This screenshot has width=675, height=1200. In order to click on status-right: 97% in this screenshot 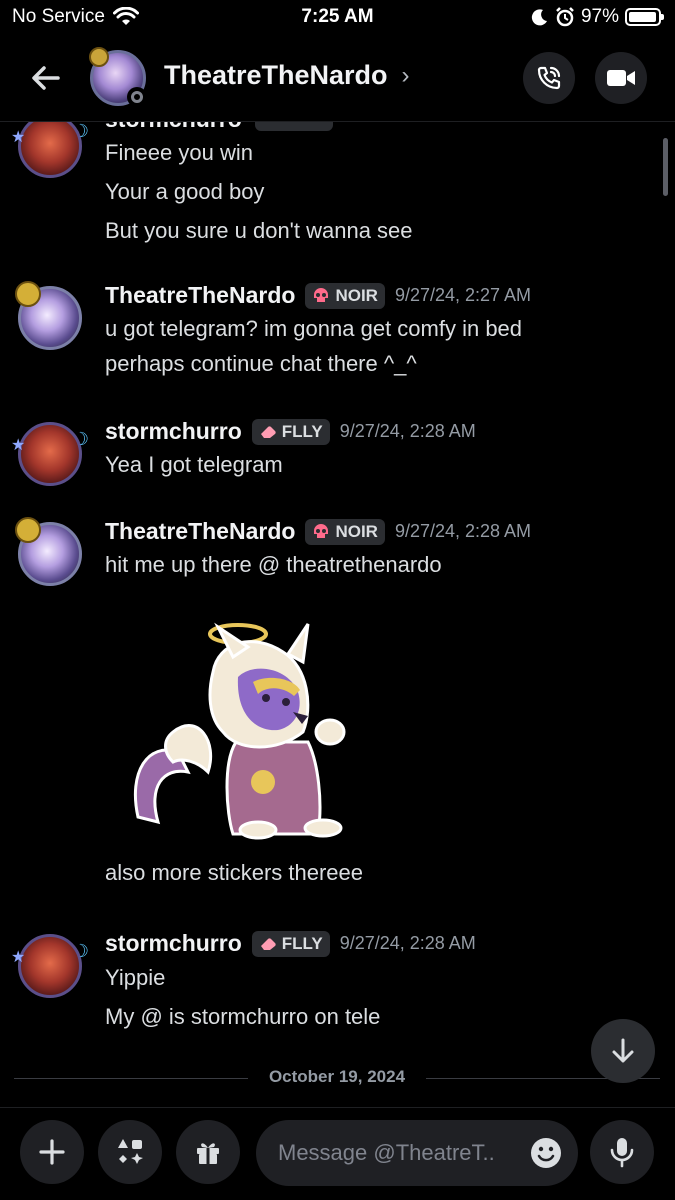, I will do `click(597, 17)`.